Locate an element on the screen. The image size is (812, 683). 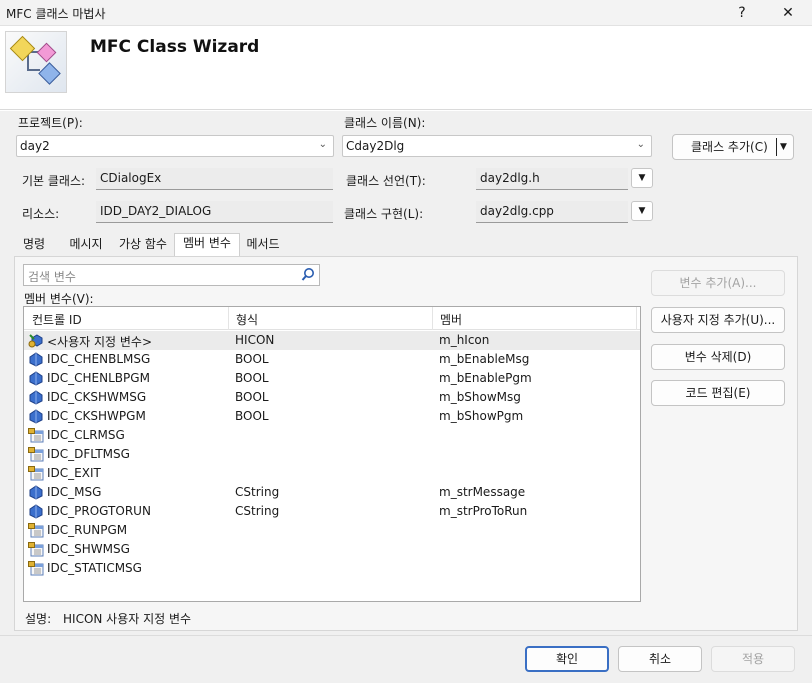
class-wizard-logo-icon is located at coordinates (36, 62).